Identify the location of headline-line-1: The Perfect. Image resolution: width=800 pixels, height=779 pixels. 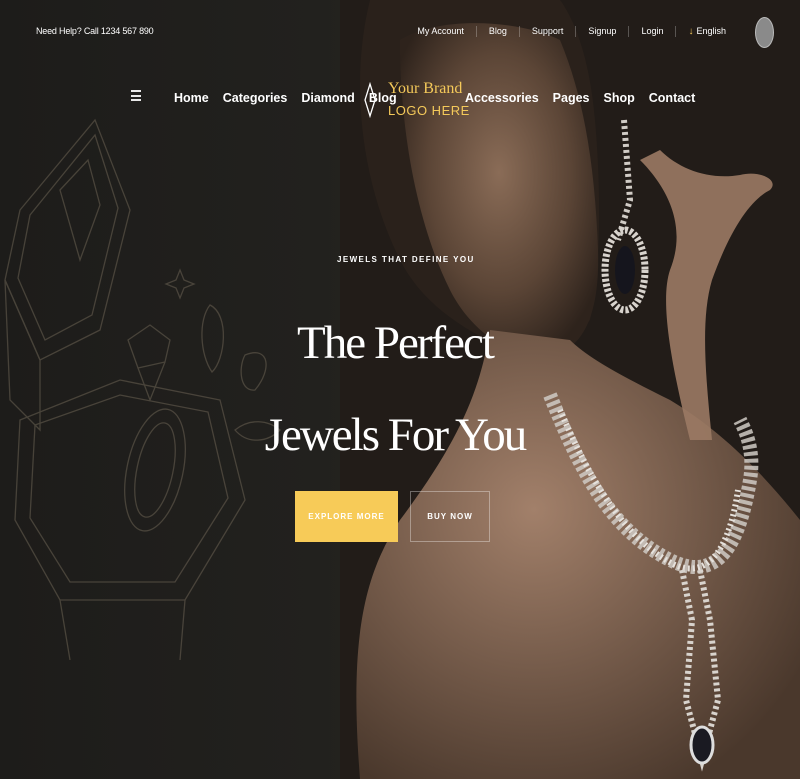
(396, 343).